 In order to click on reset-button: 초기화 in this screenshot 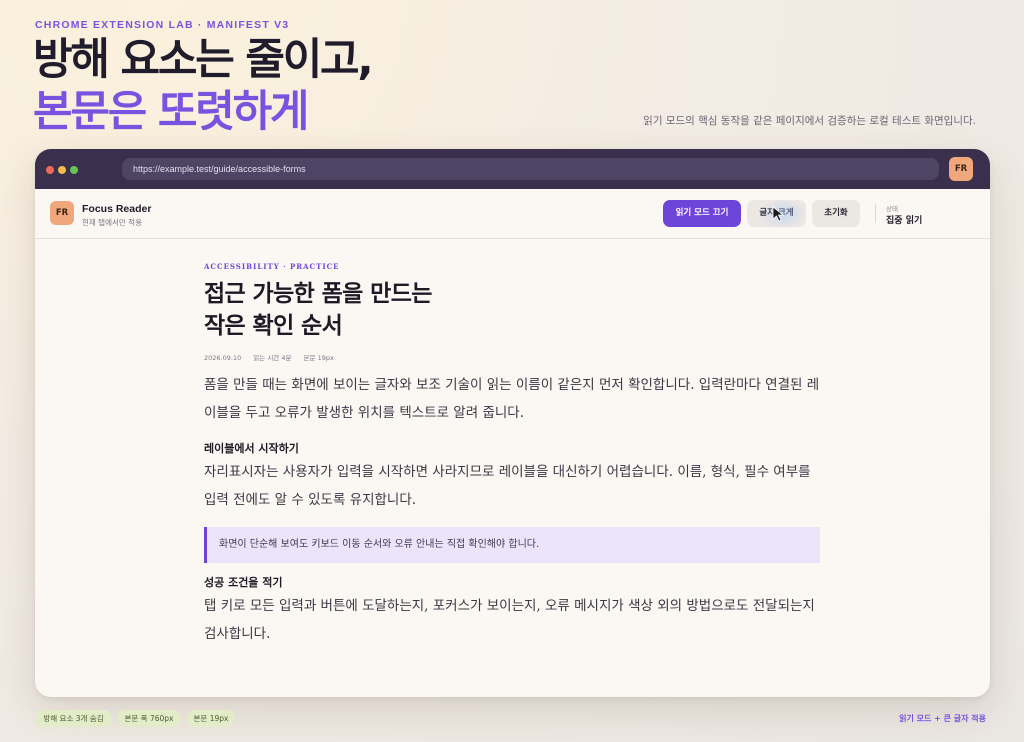, I will do `click(836, 213)`.